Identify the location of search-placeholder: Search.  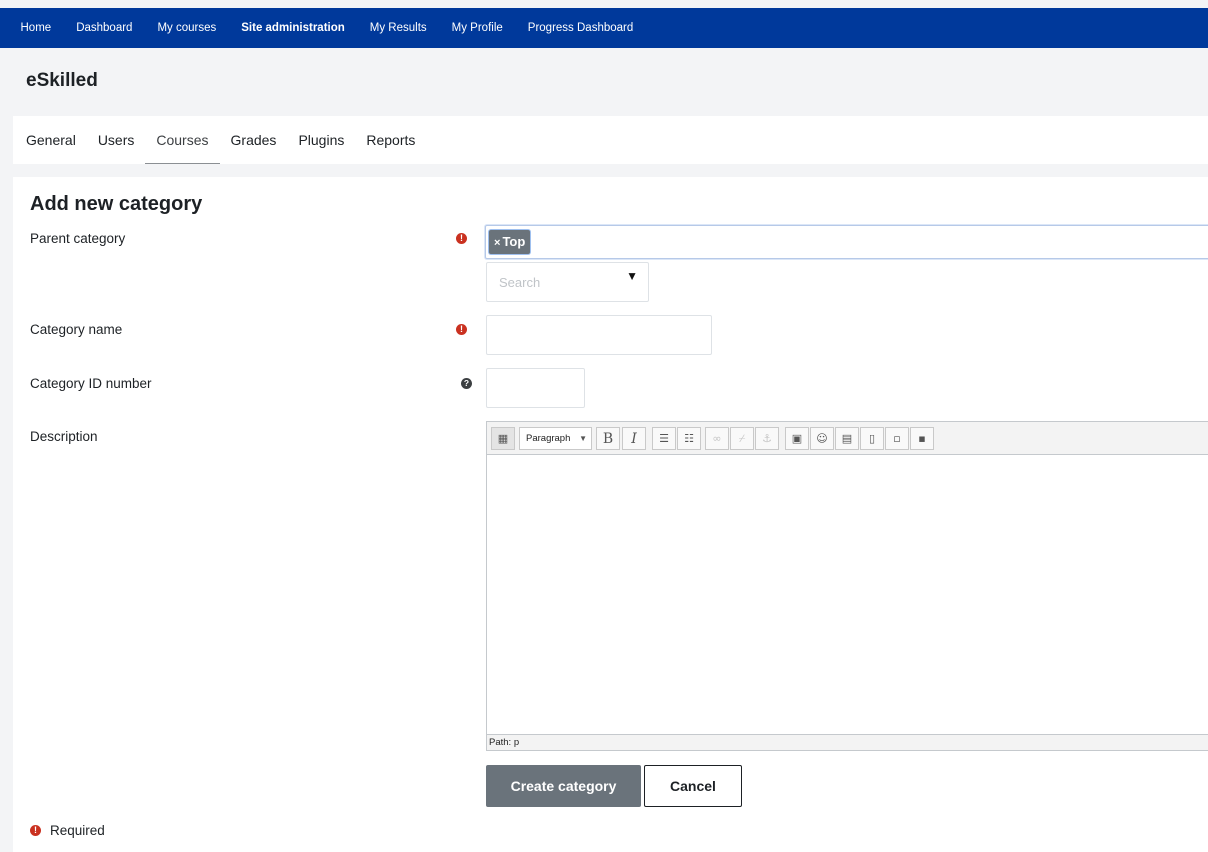
(520, 282).